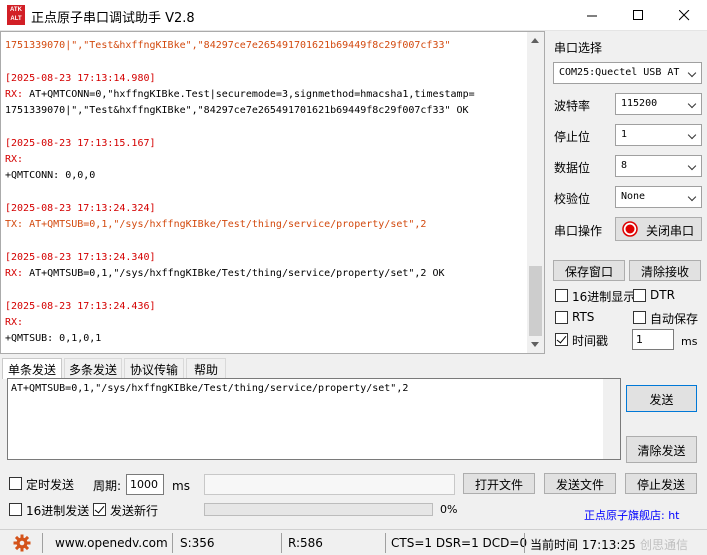  Describe the element at coordinates (329, 484) in the screenshot. I see `file-path-field` at that location.